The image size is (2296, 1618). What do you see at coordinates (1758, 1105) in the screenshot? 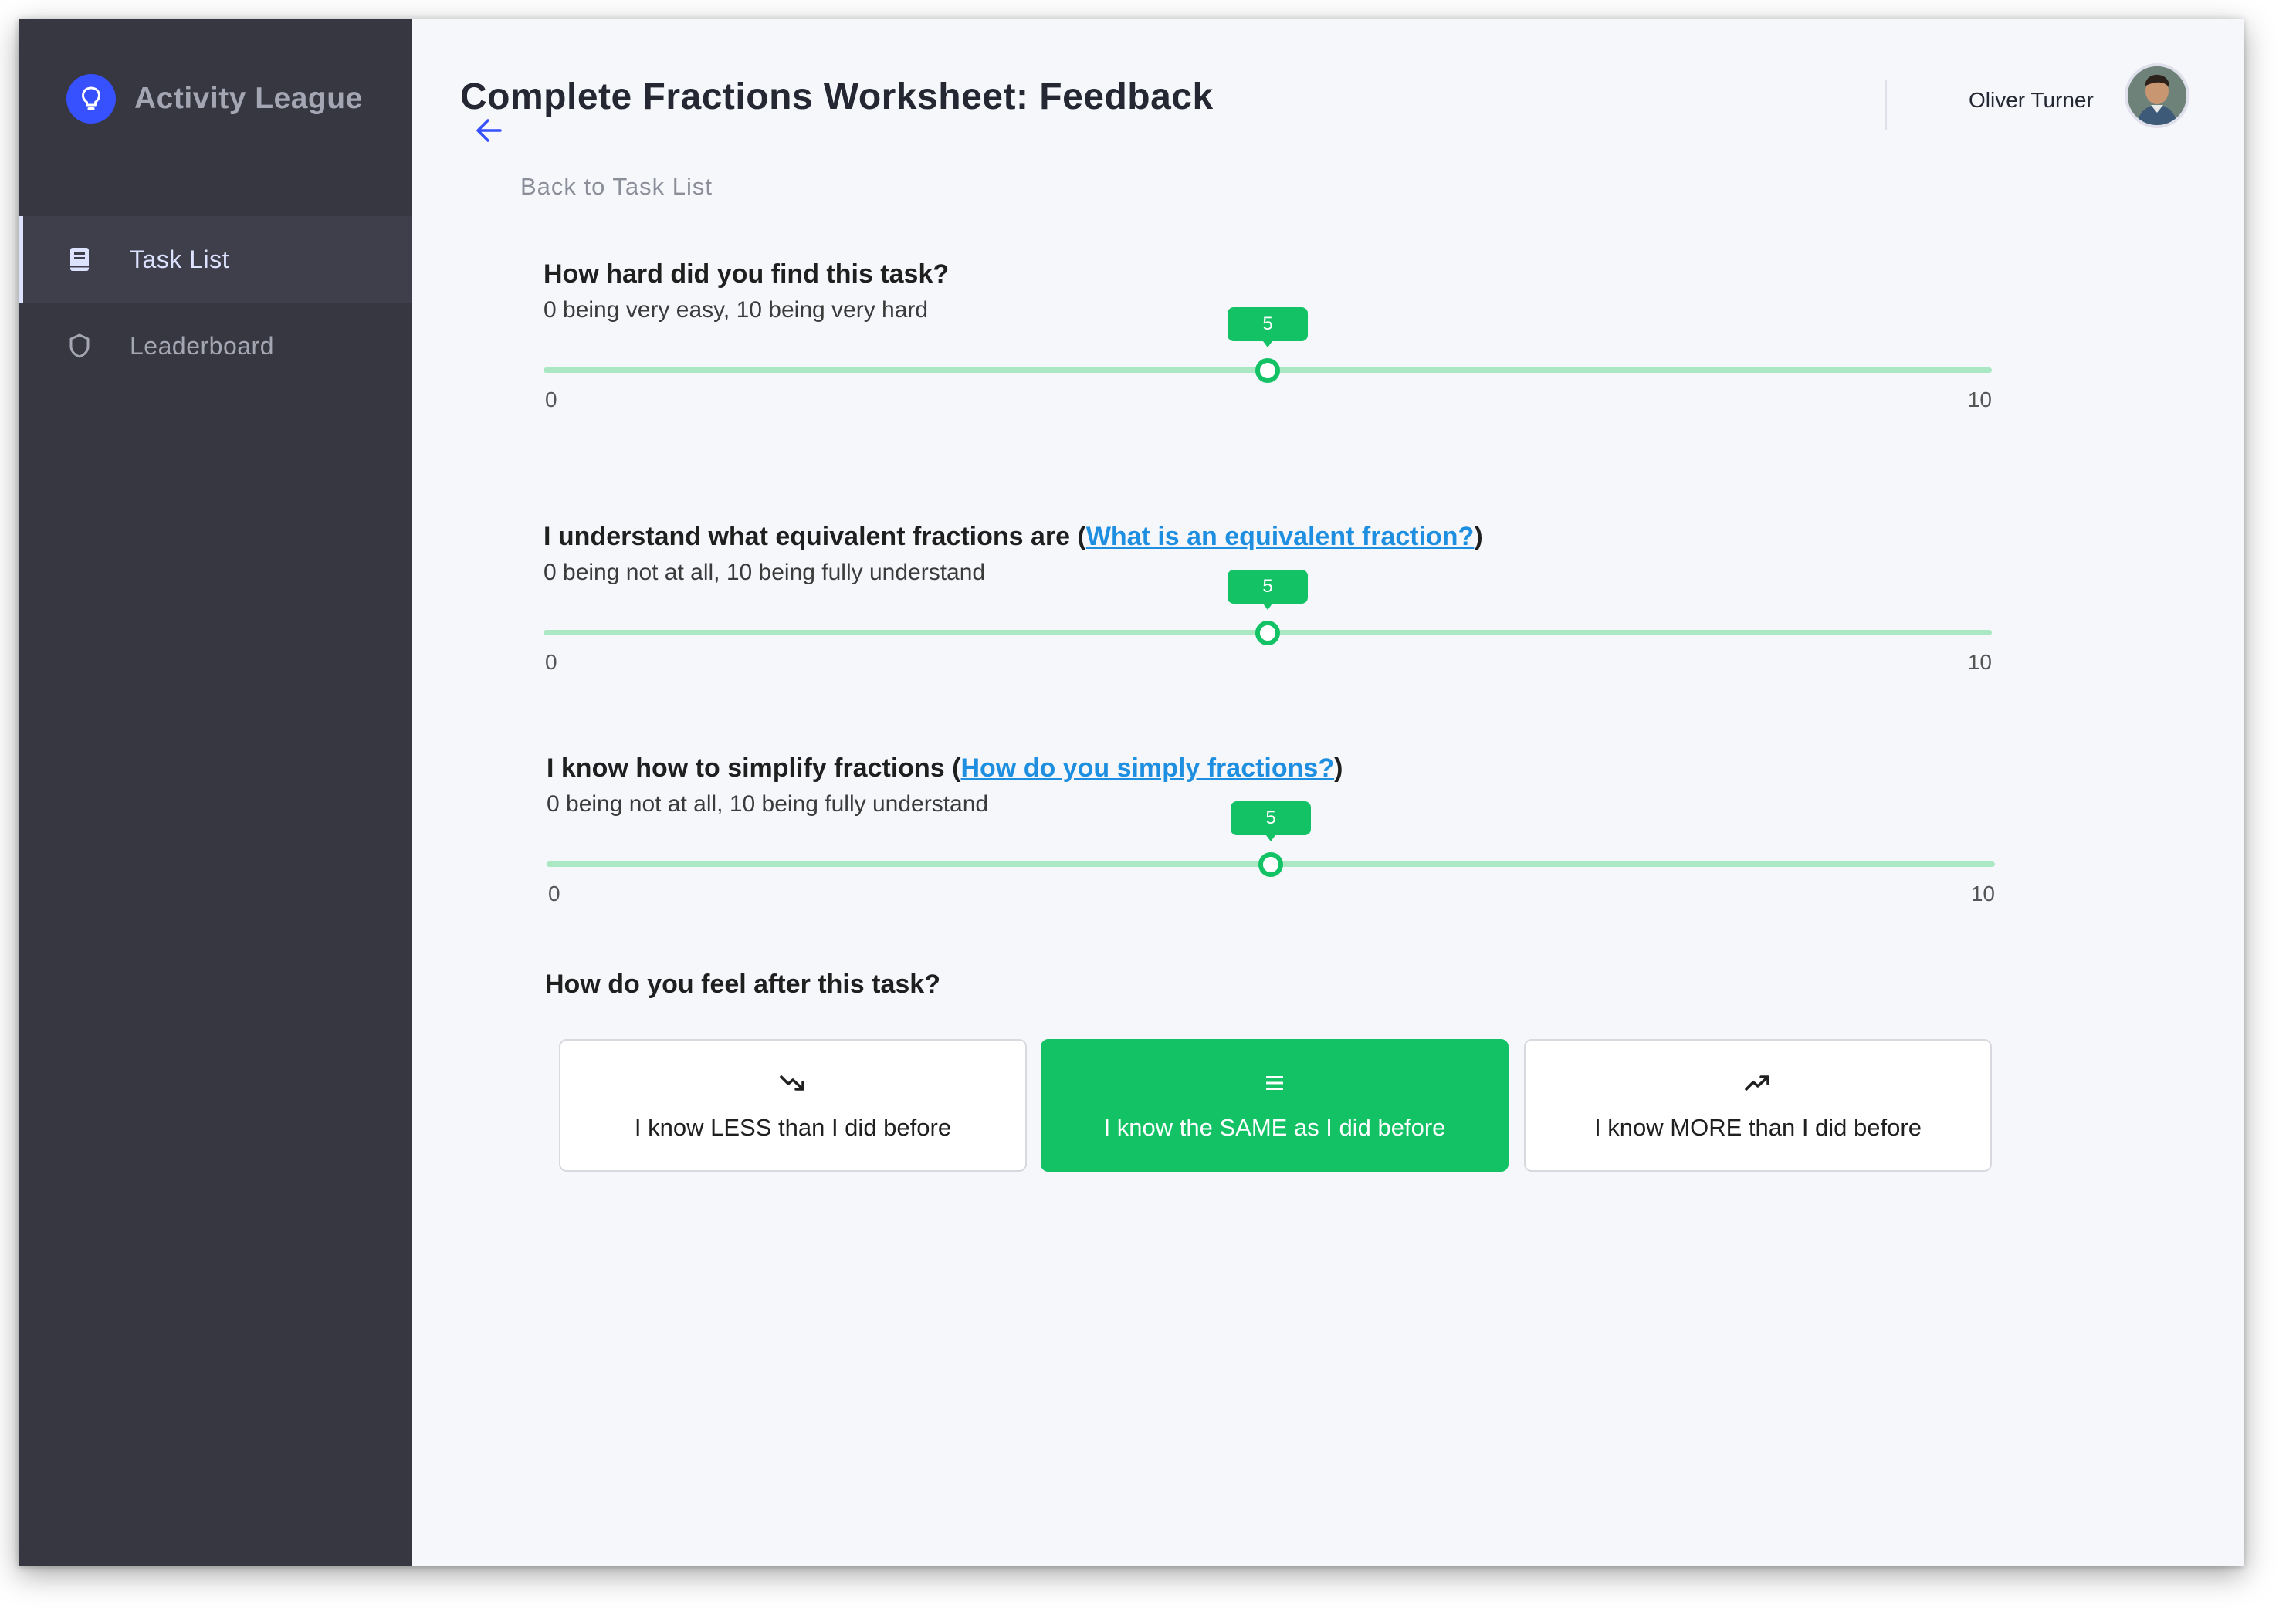
I see `know-more-button: I know MORE than I did before` at bounding box center [1758, 1105].